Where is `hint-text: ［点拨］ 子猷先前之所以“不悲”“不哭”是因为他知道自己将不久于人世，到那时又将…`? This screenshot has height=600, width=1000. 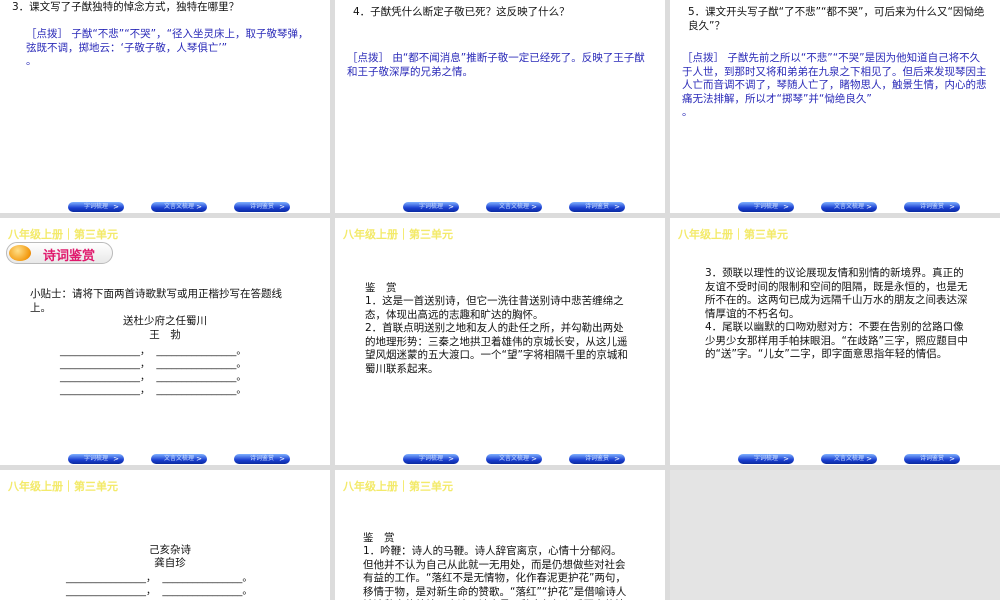 hint-text: ［点拨］ 子猷先前之所以“不悲”“不哭”是因为他知道自己将不久于人世，到那时又将… is located at coordinates (834, 85).